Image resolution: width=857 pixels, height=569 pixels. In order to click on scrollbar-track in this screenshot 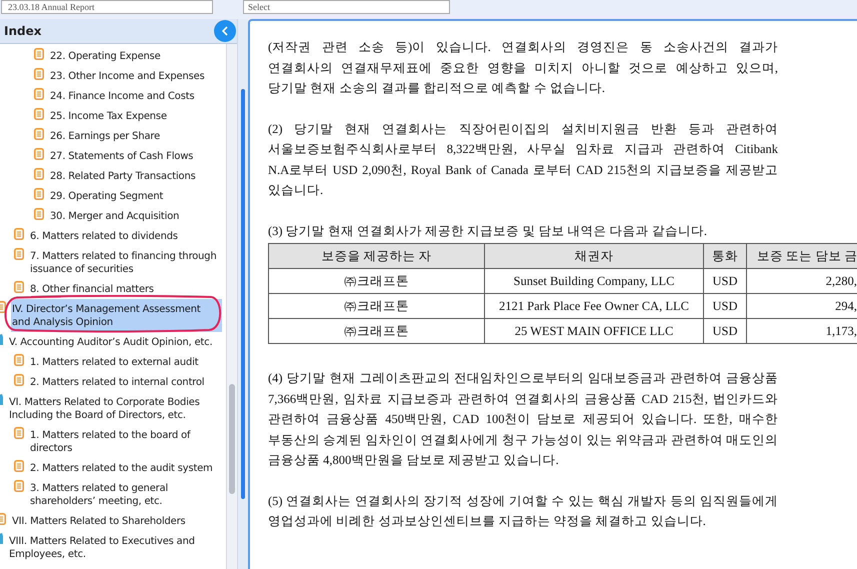, I will do `click(231, 306)`.